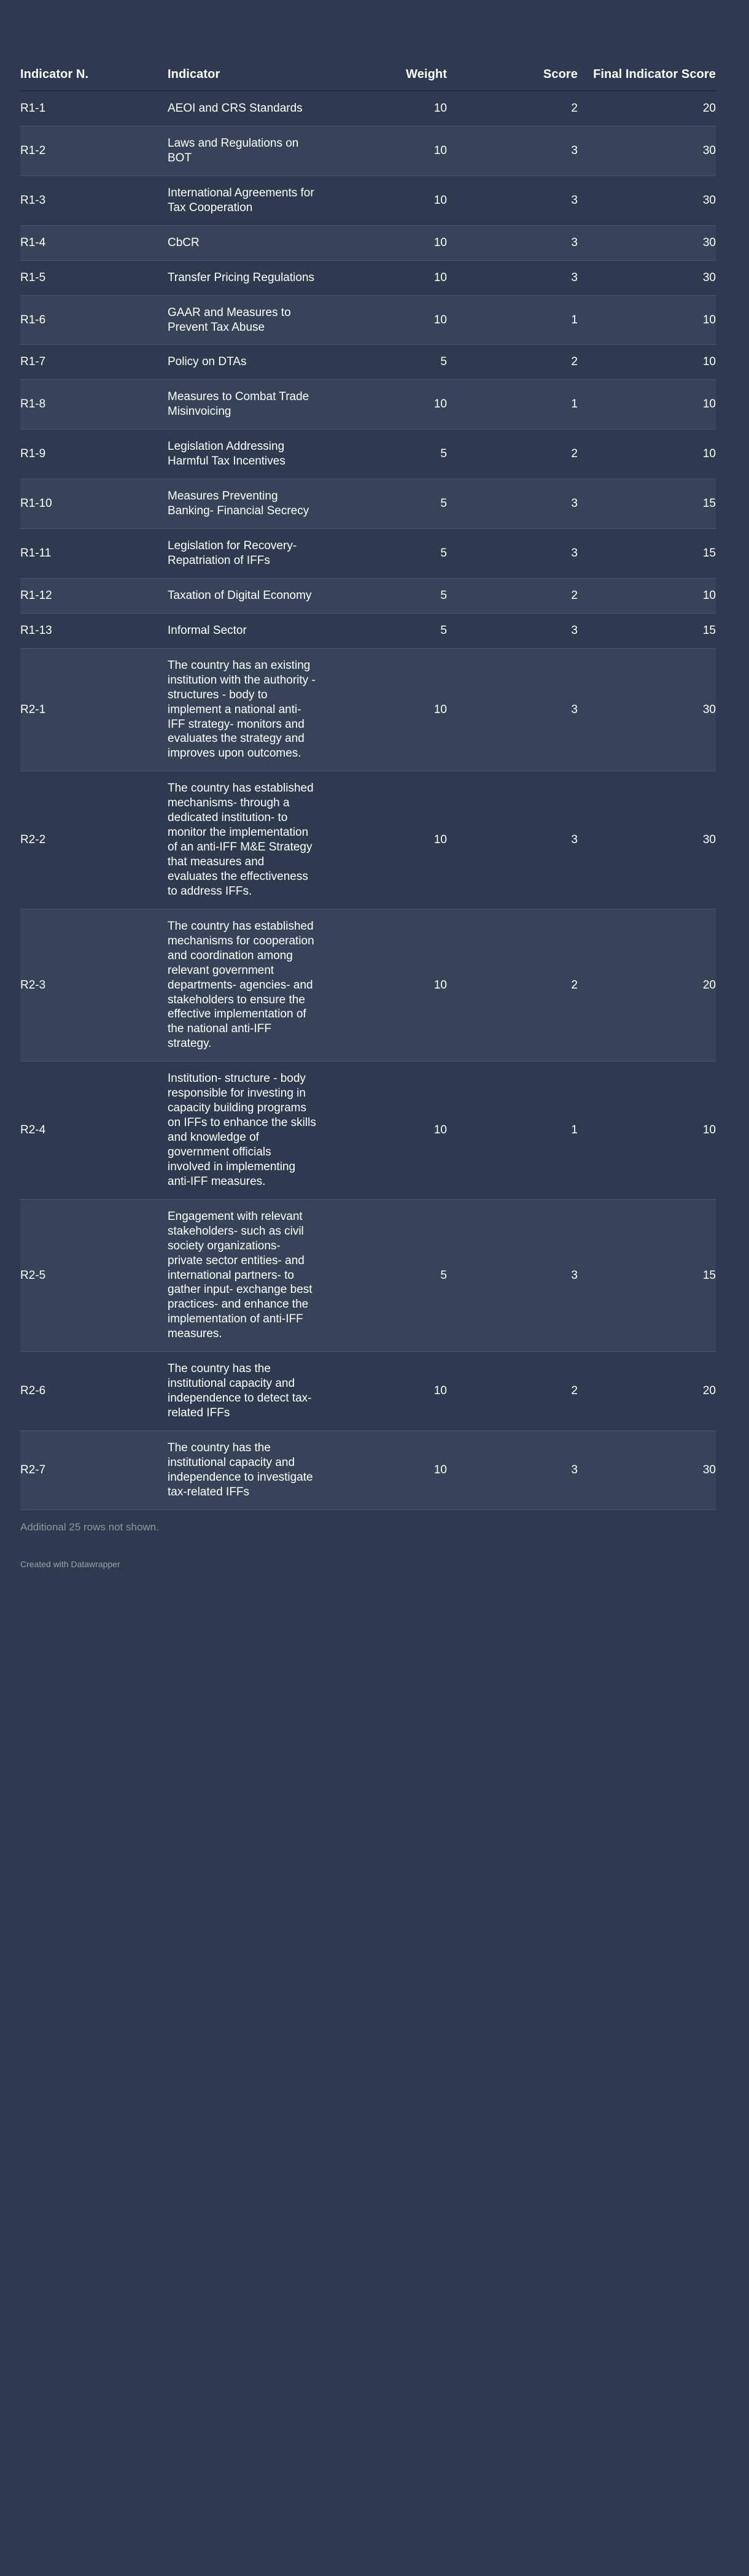 Image resolution: width=749 pixels, height=2576 pixels. What do you see at coordinates (94, 278) in the screenshot?
I see `cell-indicator-n: R1-5` at bounding box center [94, 278].